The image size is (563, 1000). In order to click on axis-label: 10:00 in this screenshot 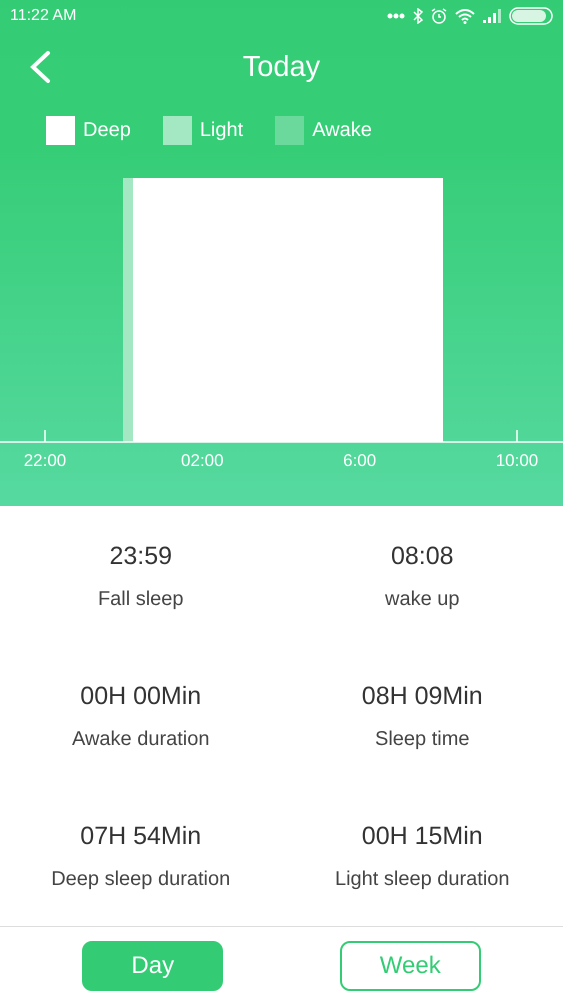, I will do `click(517, 460)`.